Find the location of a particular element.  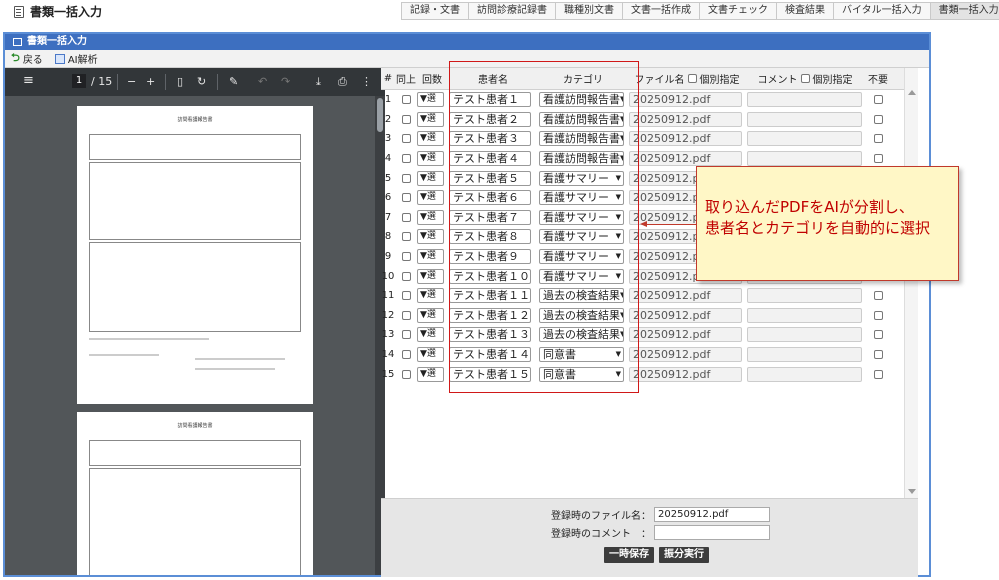

comment-individual-checkbox is located at coordinates (805, 78).